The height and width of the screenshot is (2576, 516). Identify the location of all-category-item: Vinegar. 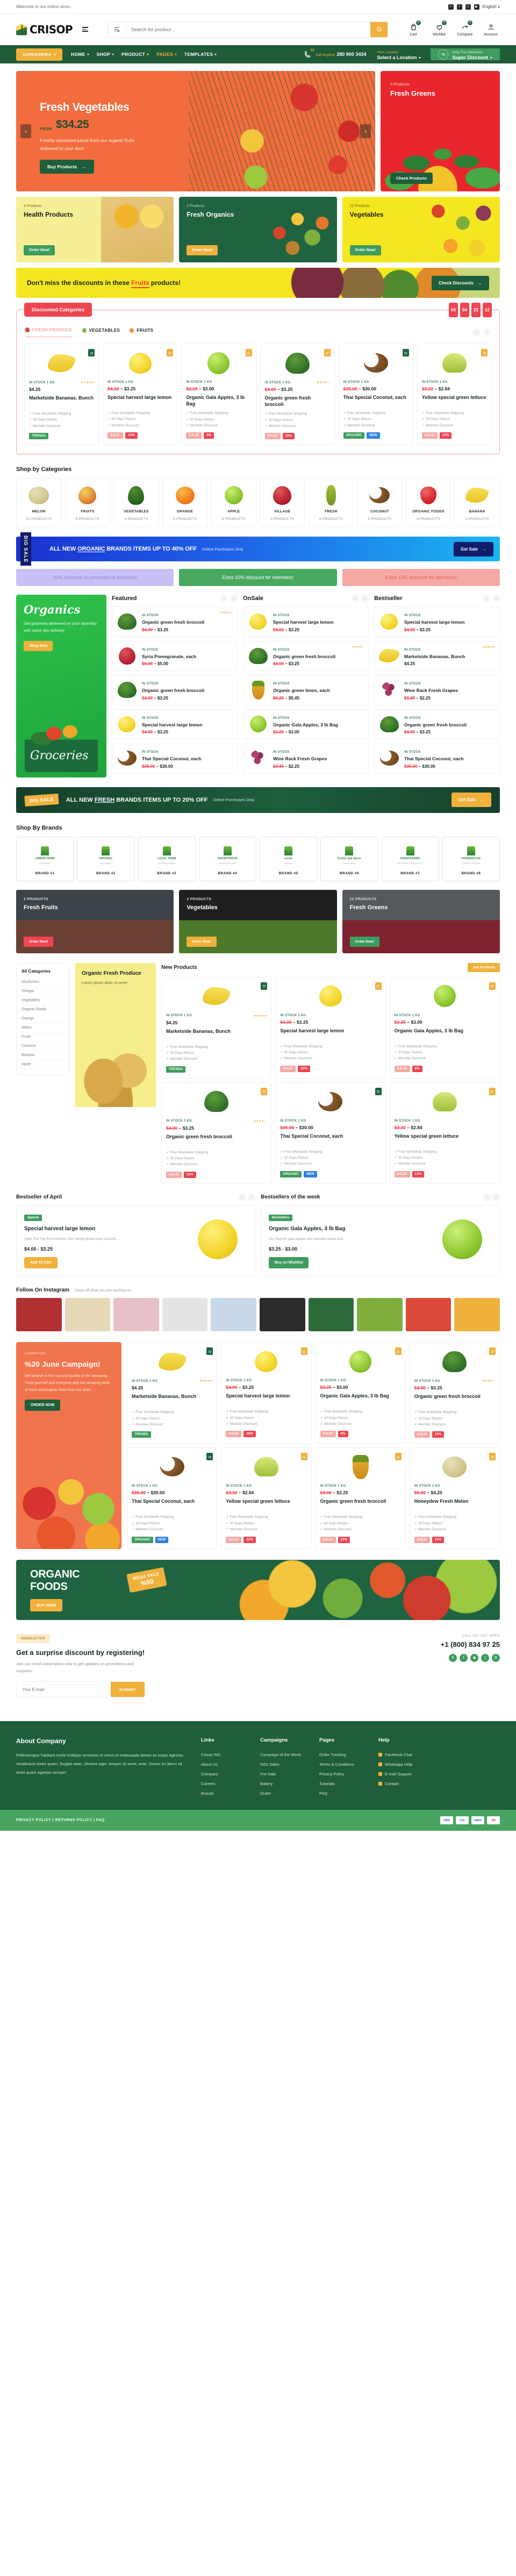
(43, 991).